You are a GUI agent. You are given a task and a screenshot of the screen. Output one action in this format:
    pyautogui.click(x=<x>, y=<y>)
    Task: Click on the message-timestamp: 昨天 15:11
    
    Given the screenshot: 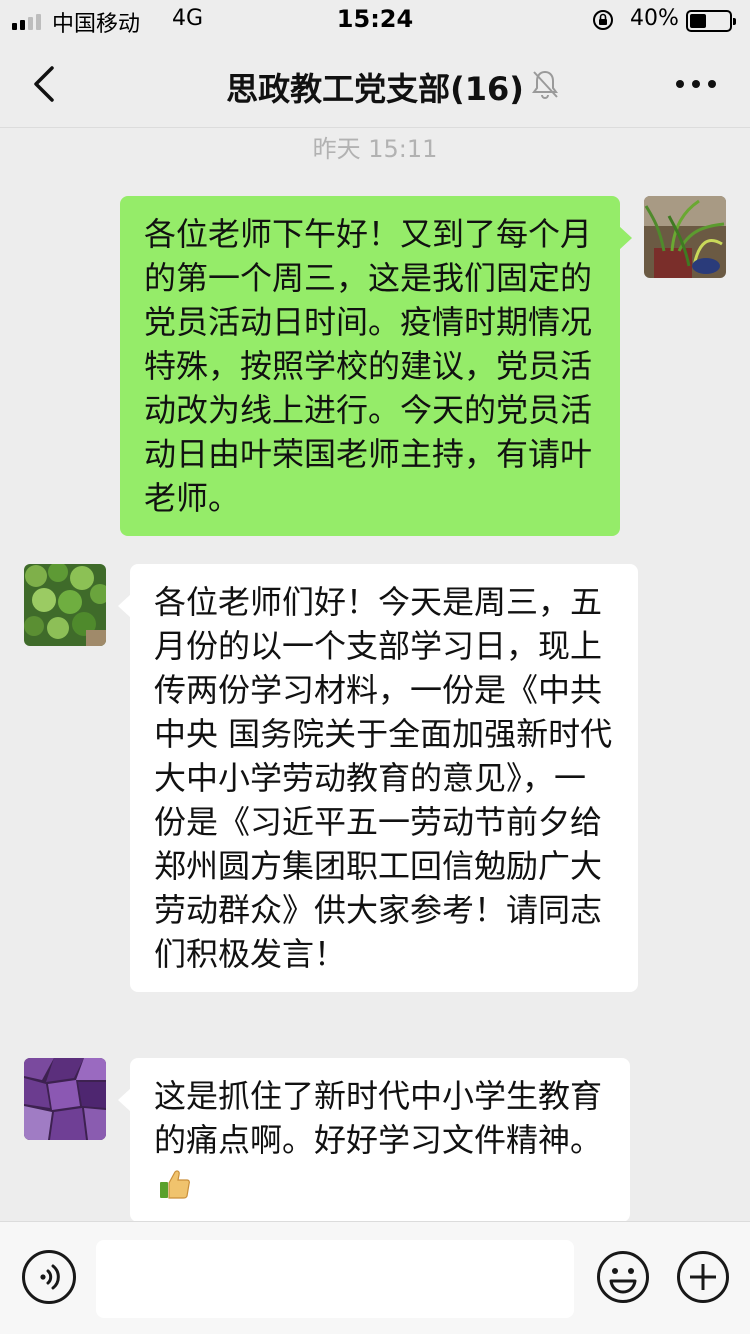 What is the action you would take?
    pyautogui.click(x=375, y=149)
    